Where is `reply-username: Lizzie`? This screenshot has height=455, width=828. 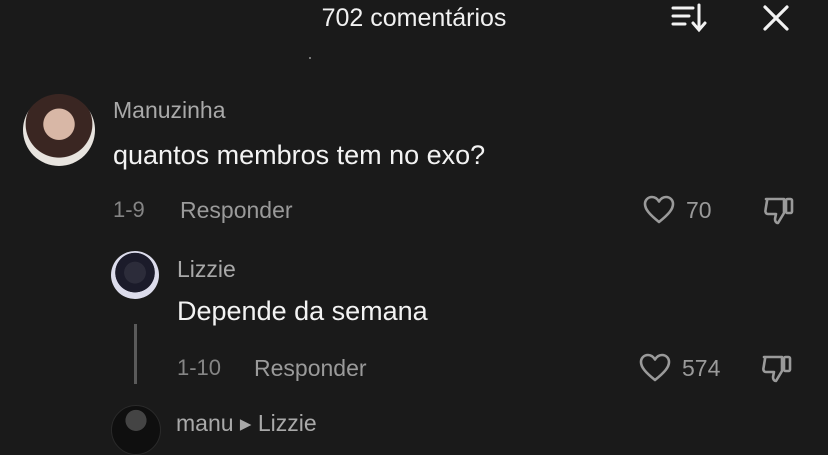 reply-username: Lizzie is located at coordinates (206, 269).